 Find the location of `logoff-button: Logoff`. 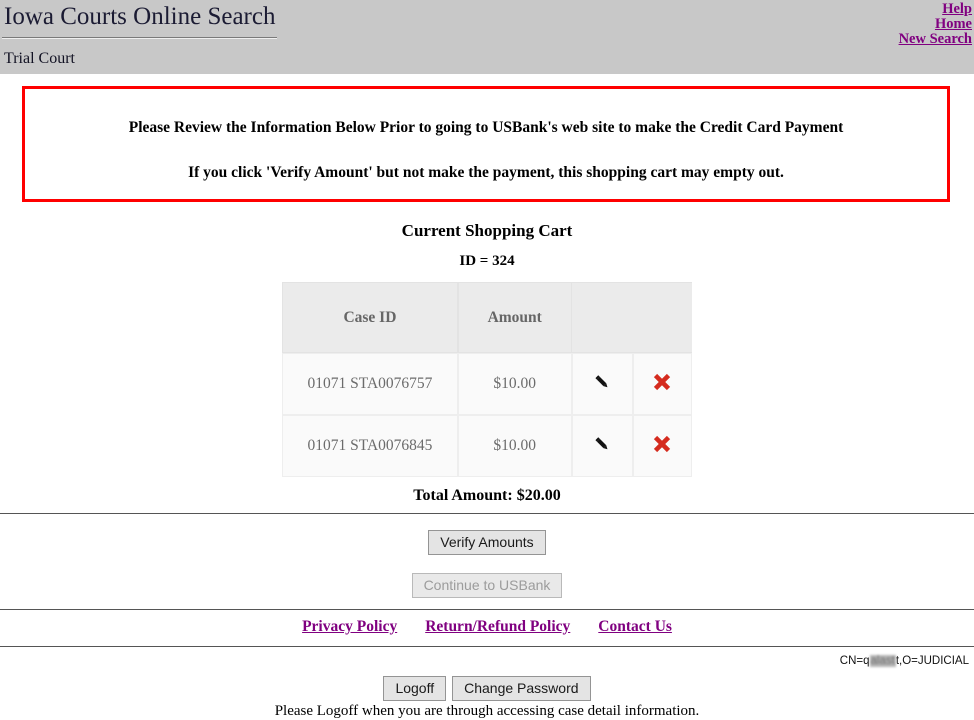

logoff-button: Logoff is located at coordinates (415, 688).